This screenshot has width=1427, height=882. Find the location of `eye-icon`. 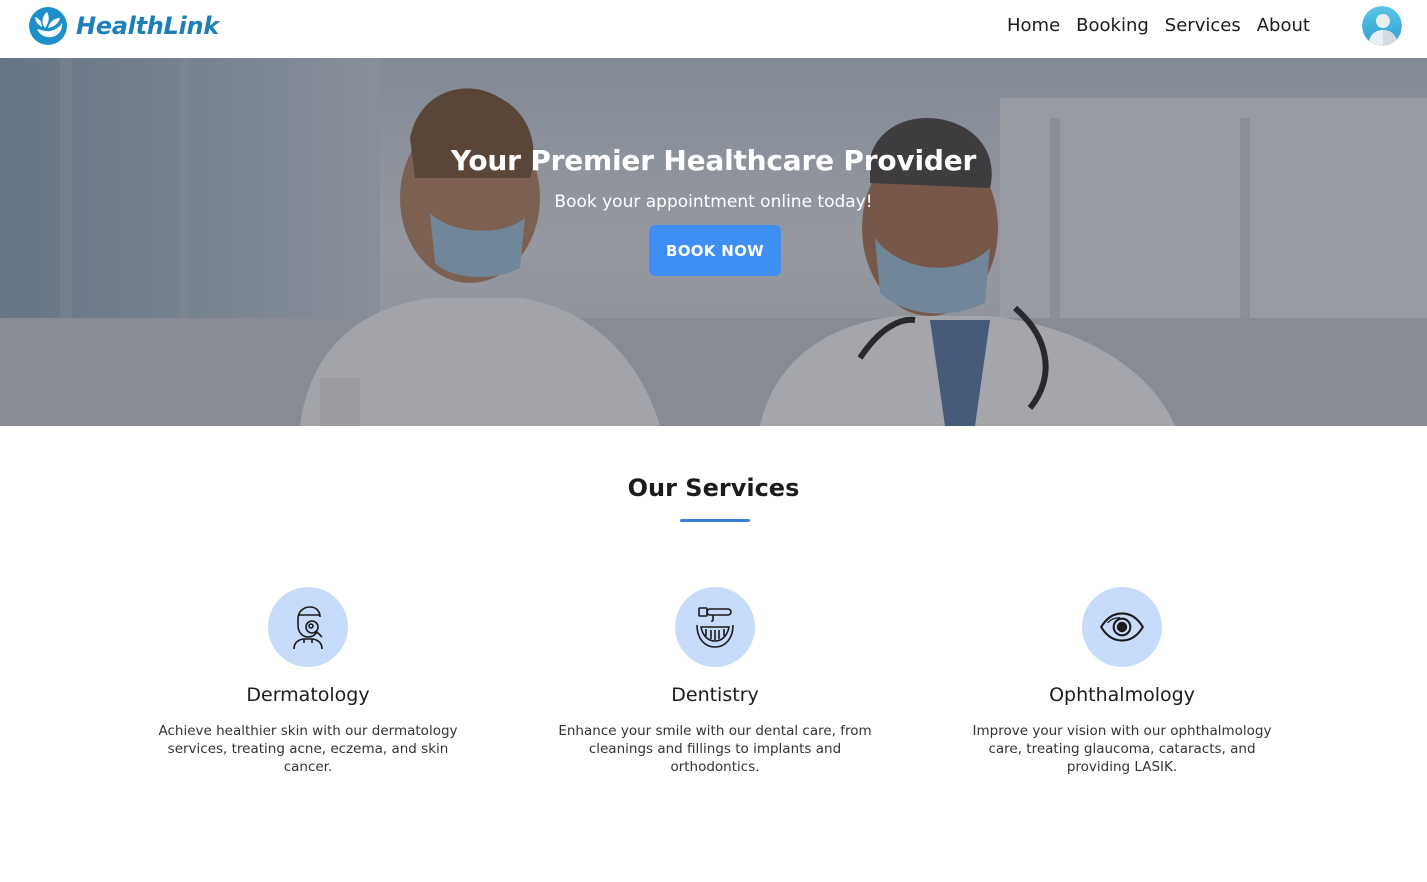

eye-icon is located at coordinates (1122, 627).